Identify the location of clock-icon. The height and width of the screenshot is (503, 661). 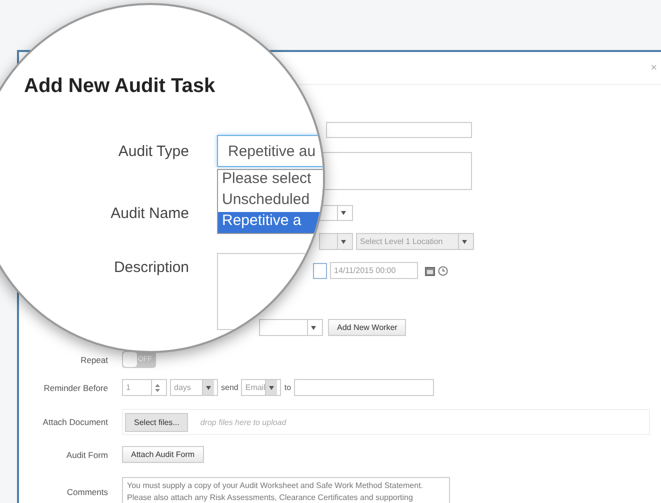
(443, 271).